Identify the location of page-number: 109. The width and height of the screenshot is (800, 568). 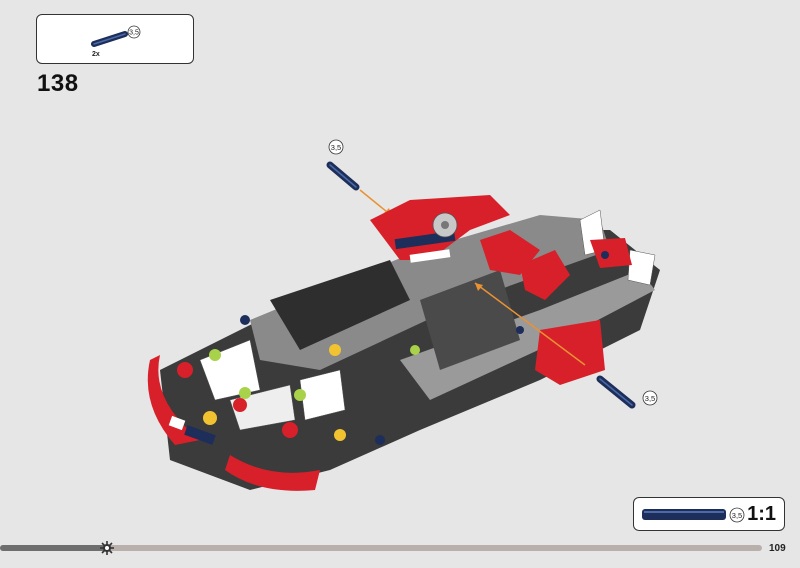
(777, 548).